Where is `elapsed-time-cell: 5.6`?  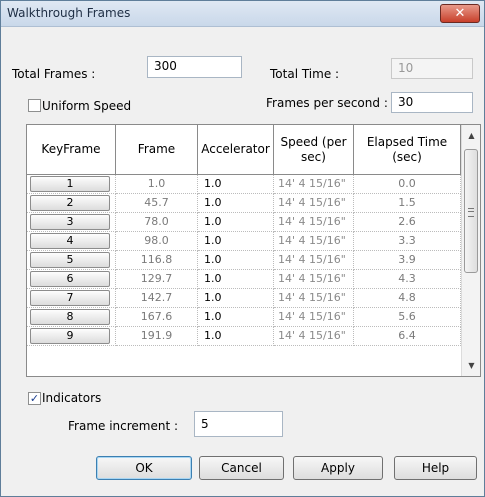 elapsed-time-cell: 5.6 is located at coordinates (407, 317).